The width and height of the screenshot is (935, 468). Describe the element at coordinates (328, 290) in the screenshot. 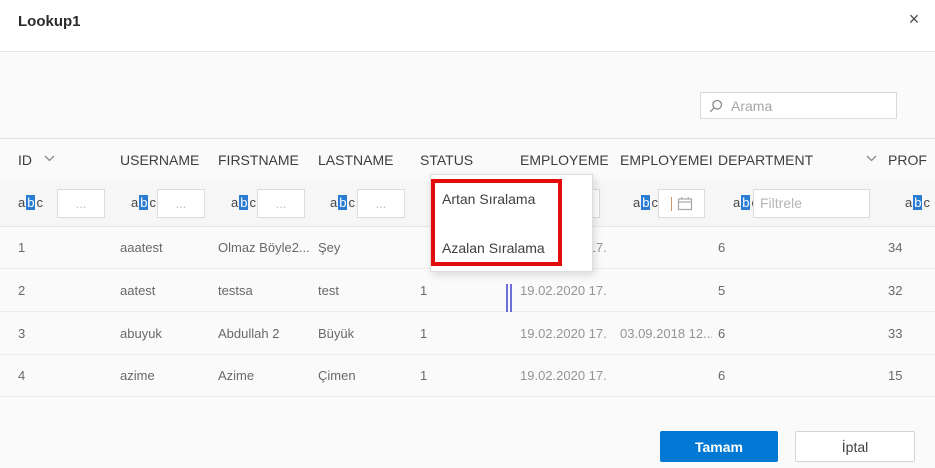

I see `cell-lastname: test` at that location.